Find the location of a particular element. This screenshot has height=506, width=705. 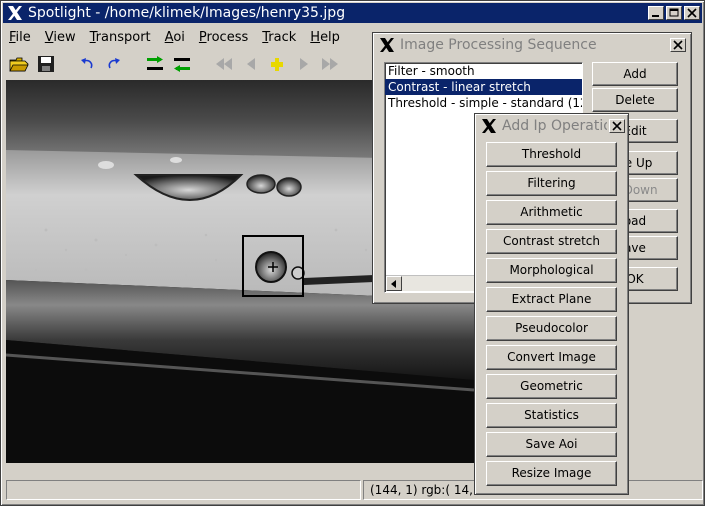

minimize-icon is located at coordinates (655, 16).